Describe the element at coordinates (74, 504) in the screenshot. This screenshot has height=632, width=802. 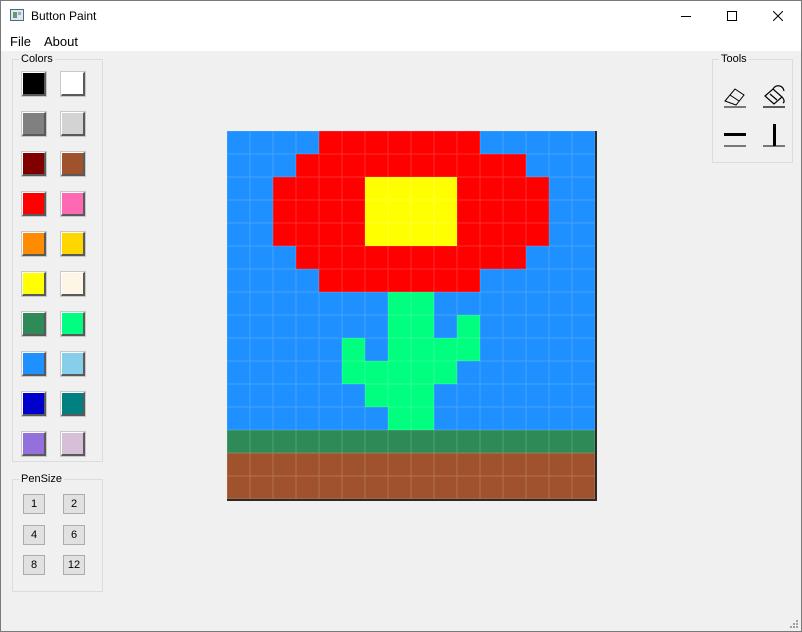
I see `pen-size-2-button: 2` at that location.